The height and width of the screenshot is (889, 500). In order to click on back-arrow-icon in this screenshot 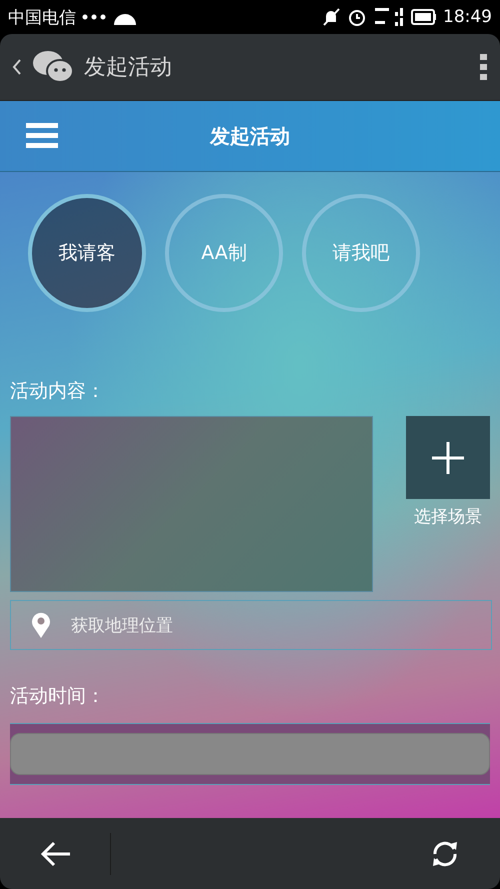, I will do `click(56, 854)`.